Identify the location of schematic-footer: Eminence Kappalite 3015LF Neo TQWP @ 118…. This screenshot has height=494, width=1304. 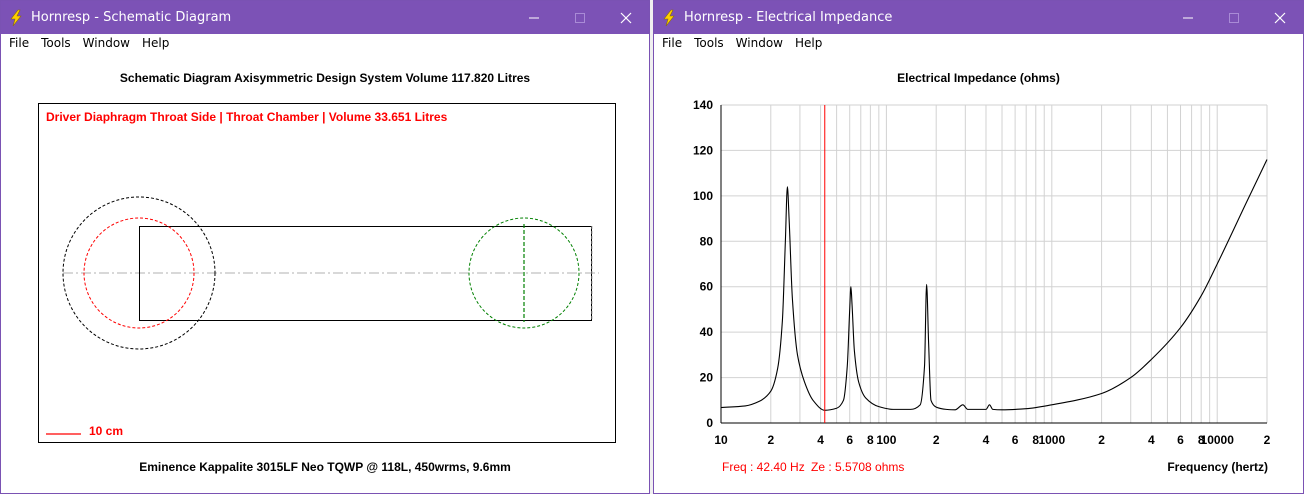
(325, 467).